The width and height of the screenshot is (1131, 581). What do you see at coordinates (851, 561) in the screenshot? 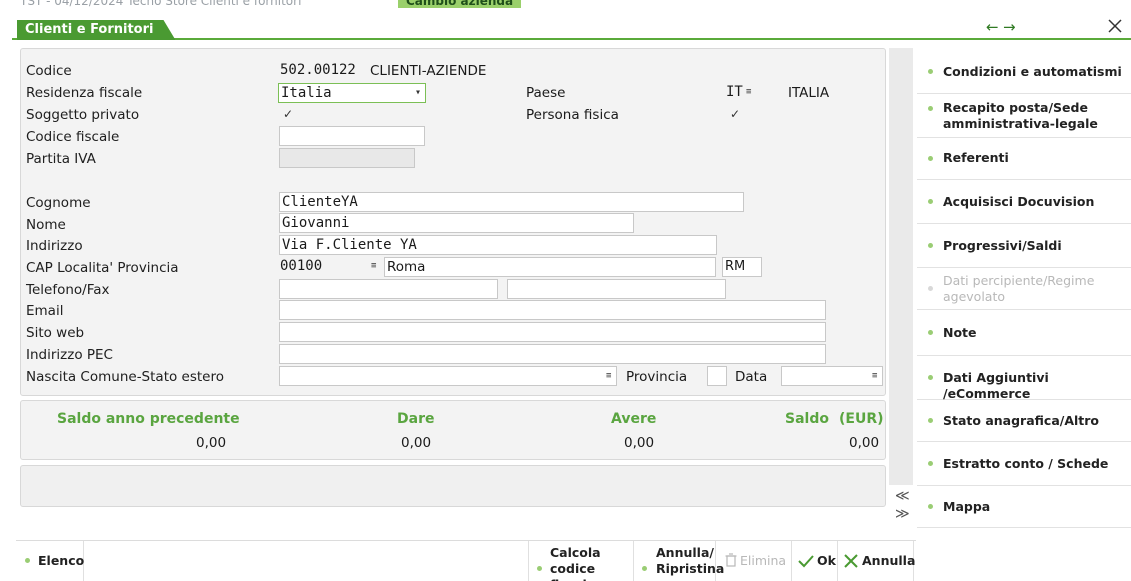
I see `cancel-x-icon` at bounding box center [851, 561].